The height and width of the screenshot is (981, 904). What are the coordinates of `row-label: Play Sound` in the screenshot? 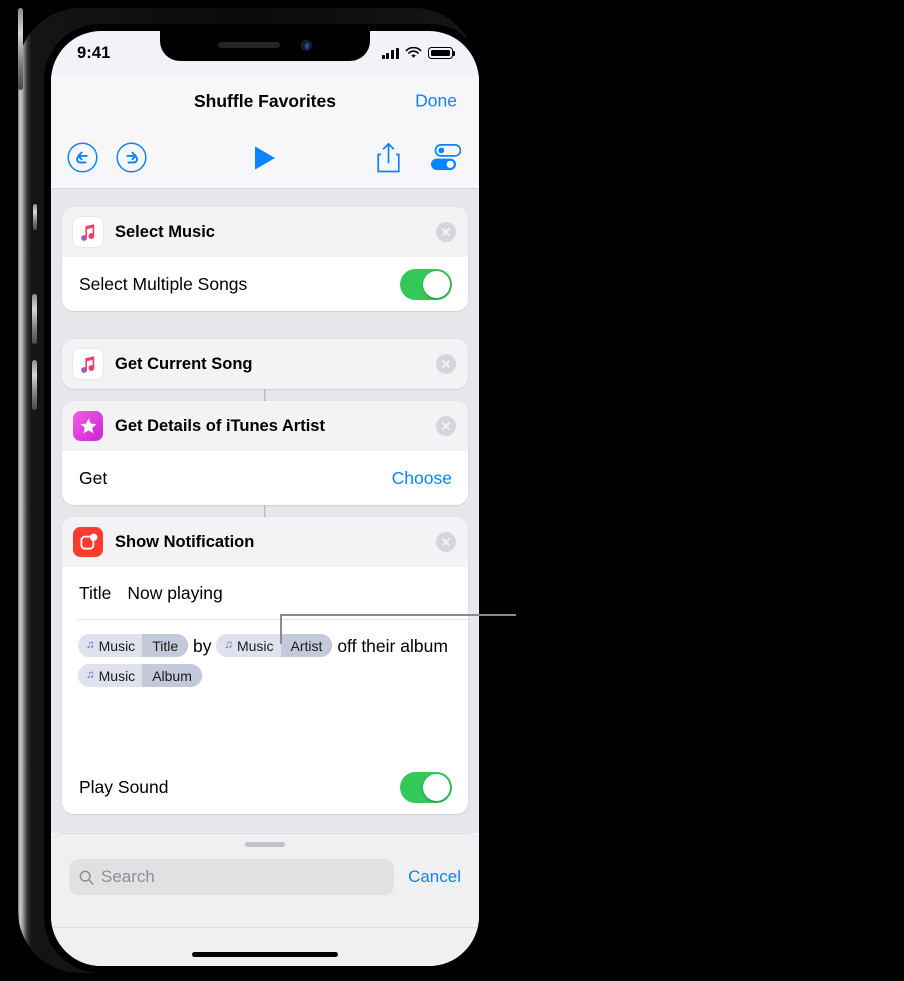 It's located at (124, 786).